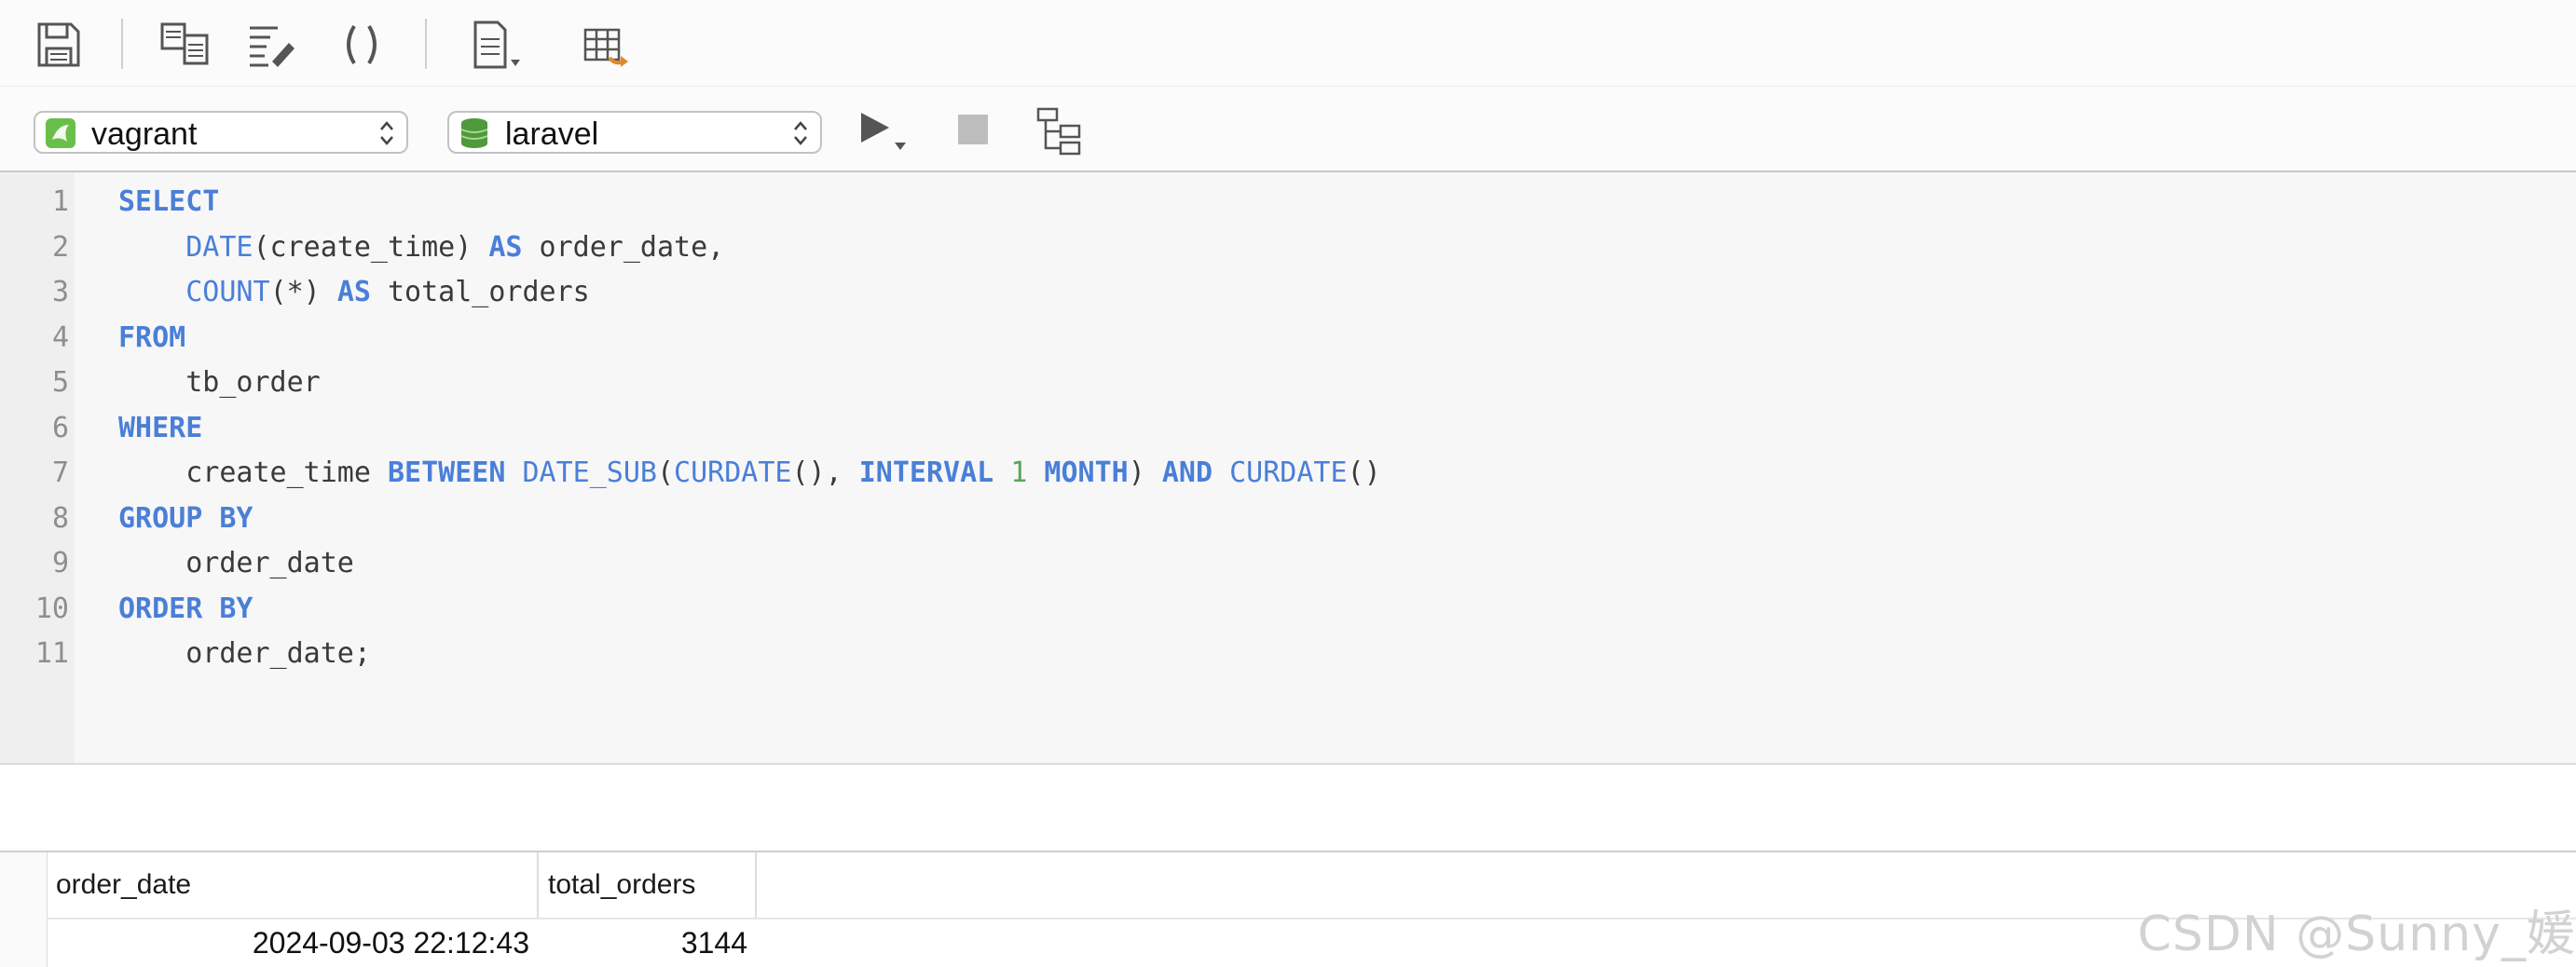 This screenshot has height=967, width=2576. What do you see at coordinates (496, 45) in the screenshot?
I see `code-snippet-icon` at bounding box center [496, 45].